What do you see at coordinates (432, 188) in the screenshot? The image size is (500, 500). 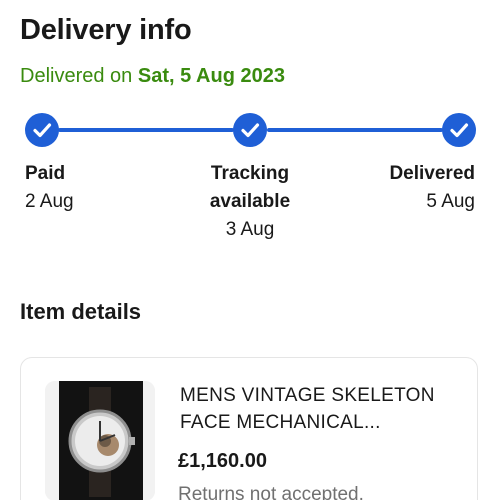 I see `step-delivered: Delivered 5 Aug` at bounding box center [432, 188].